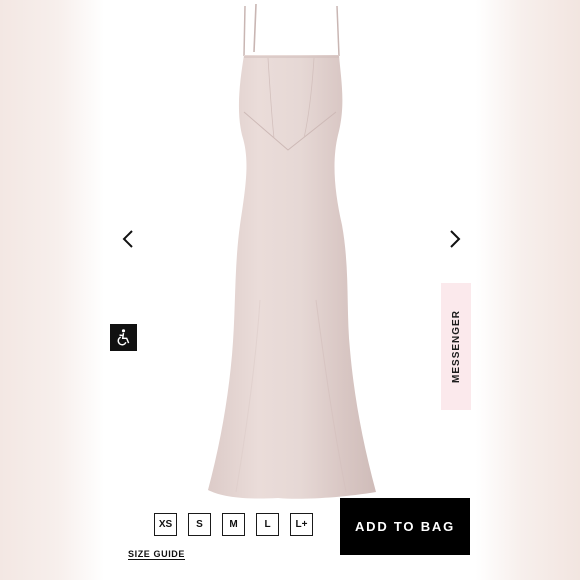 This screenshot has height=580, width=580. I want to click on chevron-left-icon, so click(127, 239).